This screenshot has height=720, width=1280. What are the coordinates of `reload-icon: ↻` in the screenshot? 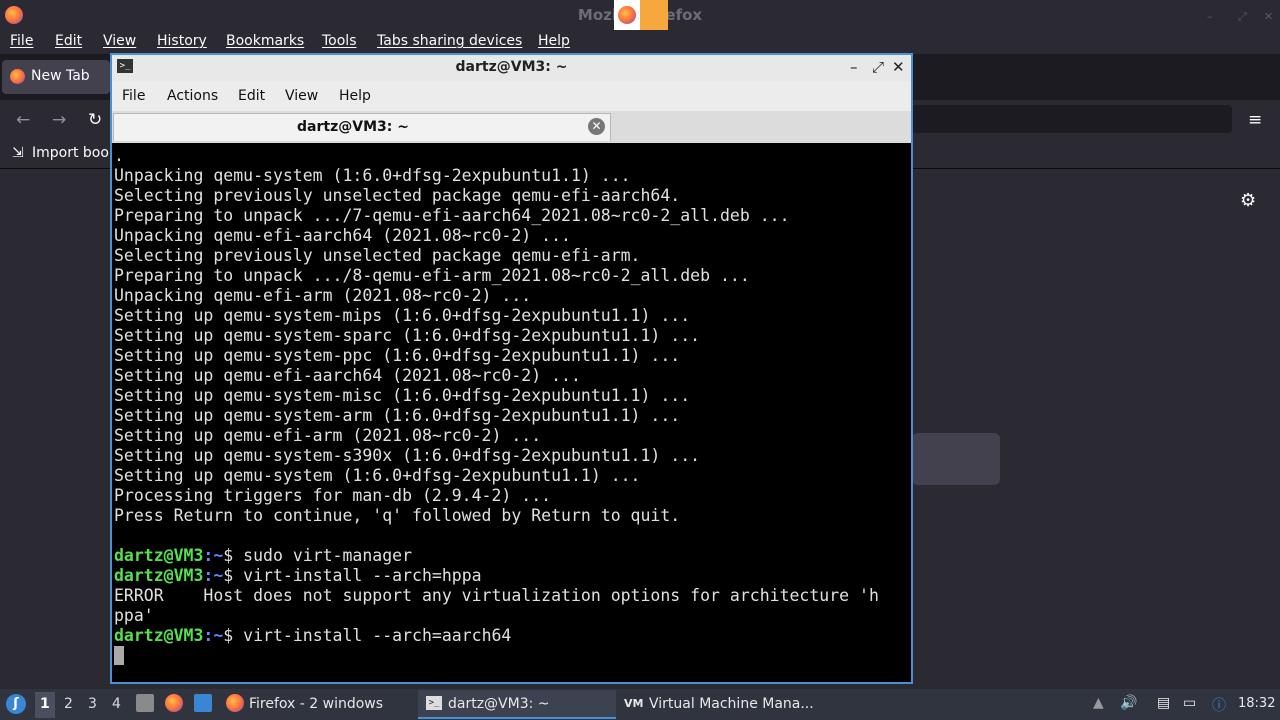 It's located at (95, 120).